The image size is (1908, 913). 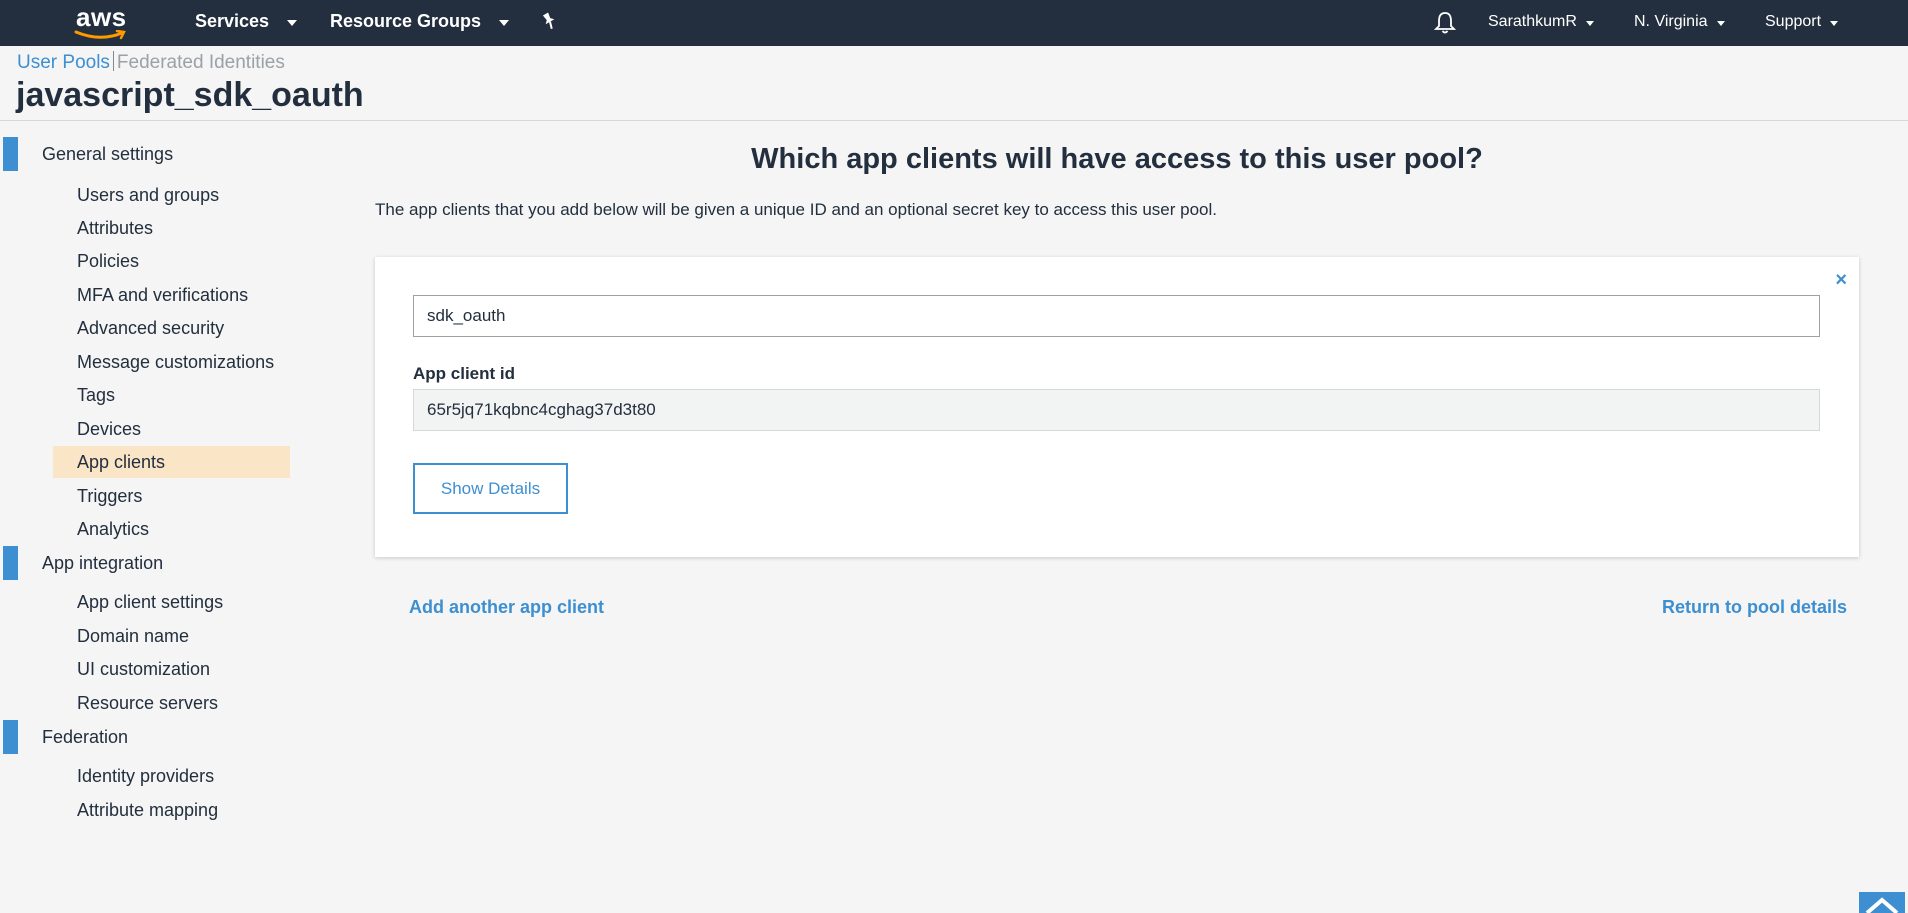 What do you see at coordinates (171, 228) in the screenshot?
I see `sidebar-item-attributes: Attributes` at bounding box center [171, 228].